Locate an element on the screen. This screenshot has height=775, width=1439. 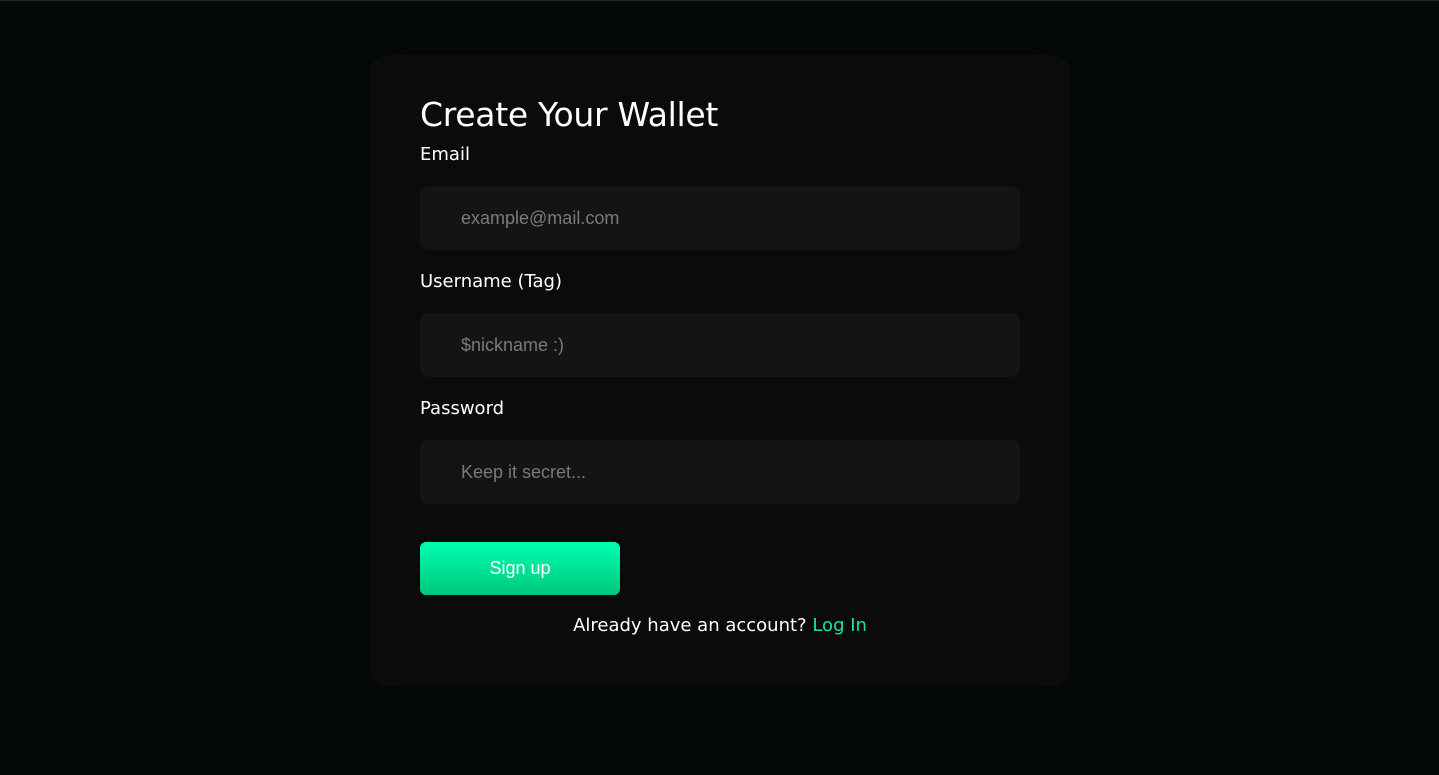
username-label: Username (Tag) is located at coordinates (491, 281).